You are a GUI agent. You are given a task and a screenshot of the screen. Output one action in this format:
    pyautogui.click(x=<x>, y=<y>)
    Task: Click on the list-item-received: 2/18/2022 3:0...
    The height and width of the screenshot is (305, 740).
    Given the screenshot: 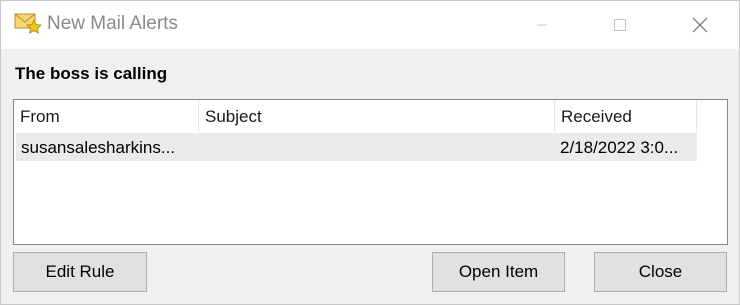 What is the action you would take?
    pyautogui.click(x=619, y=147)
    